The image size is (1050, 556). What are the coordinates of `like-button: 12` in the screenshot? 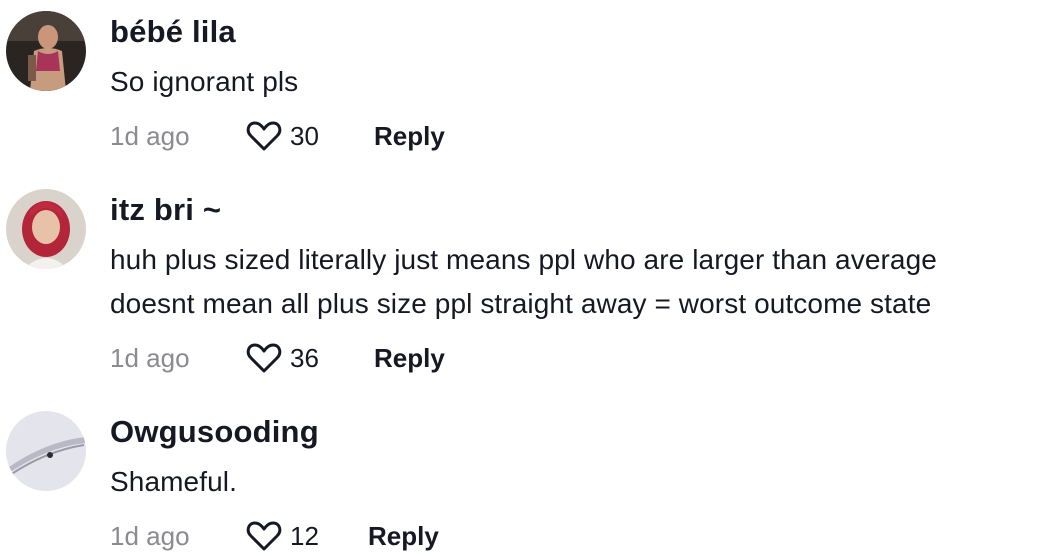 It's located at (282, 536).